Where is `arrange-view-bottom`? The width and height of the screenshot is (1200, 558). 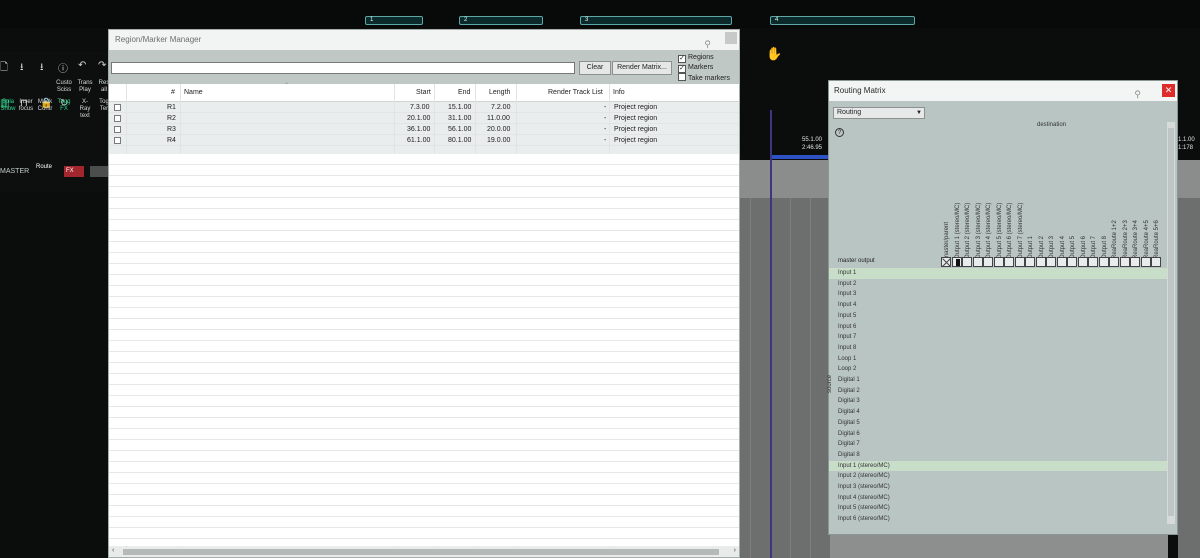
arrange-view-bottom is located at coordinates (999, 546).